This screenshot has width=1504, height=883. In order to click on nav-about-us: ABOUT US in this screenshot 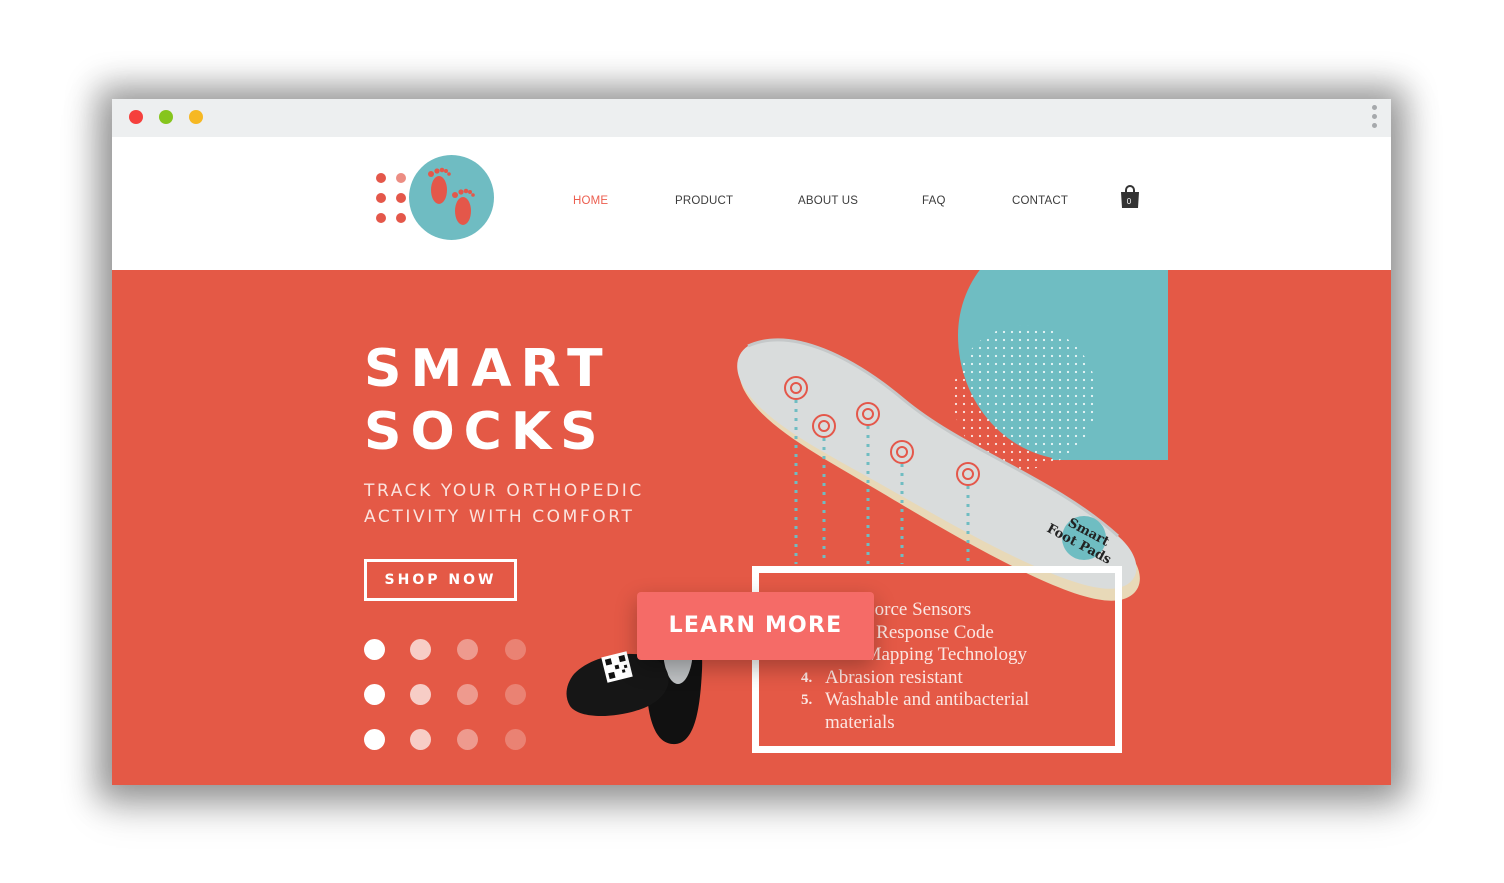, I will do `click(828, 201)`.